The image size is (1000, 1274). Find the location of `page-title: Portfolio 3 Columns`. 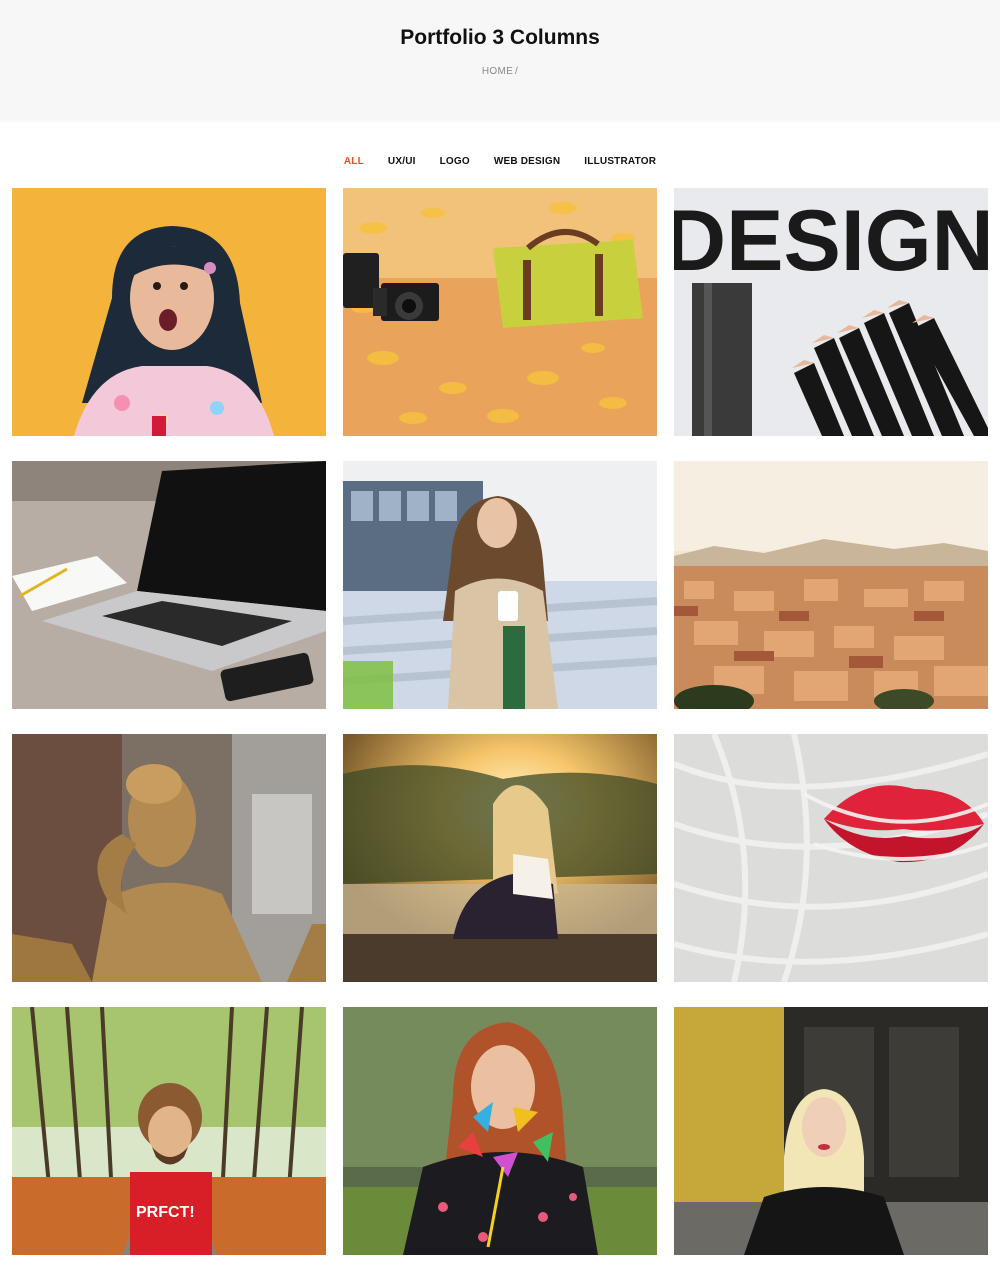

page-title: Portfolio 3 Columns is located at coordinates (500, 37).